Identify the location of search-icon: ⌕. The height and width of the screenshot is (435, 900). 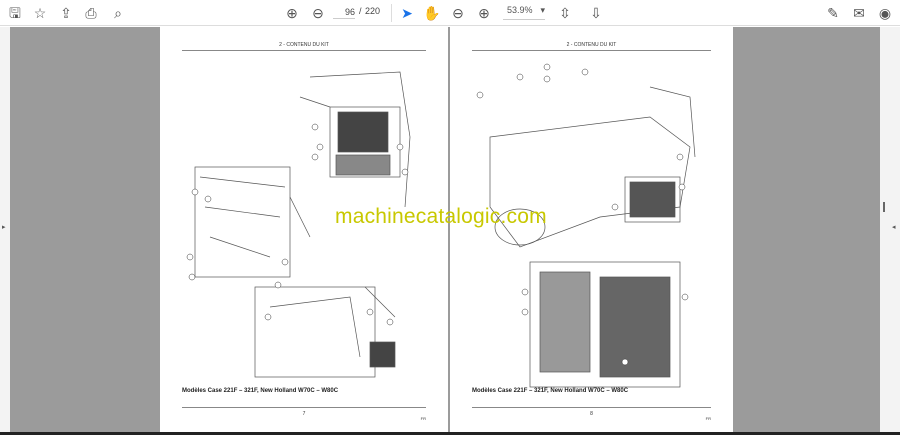
(118, 13).